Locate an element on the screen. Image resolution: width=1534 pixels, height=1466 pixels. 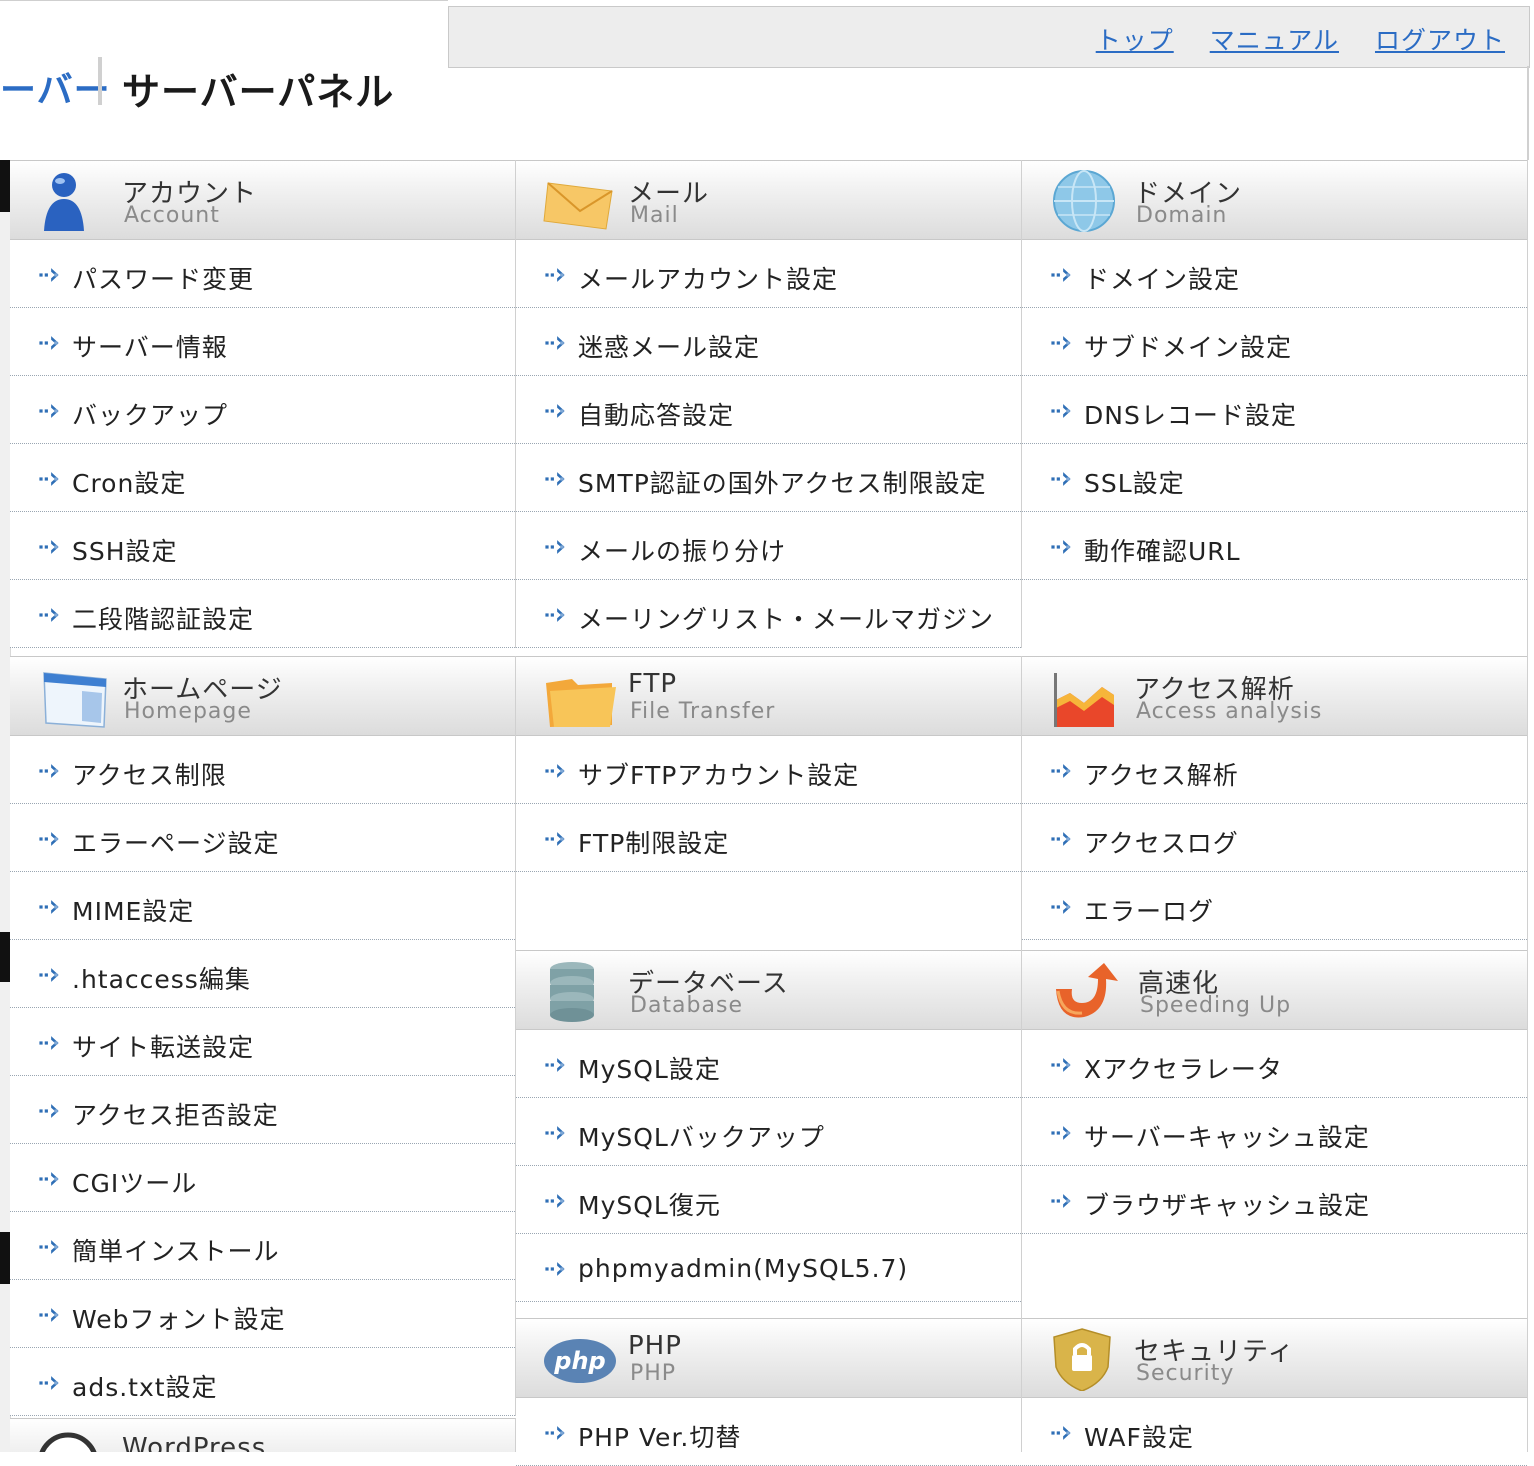
panel-title-en: Speeding Up is located at coordinates (1216, 1005).